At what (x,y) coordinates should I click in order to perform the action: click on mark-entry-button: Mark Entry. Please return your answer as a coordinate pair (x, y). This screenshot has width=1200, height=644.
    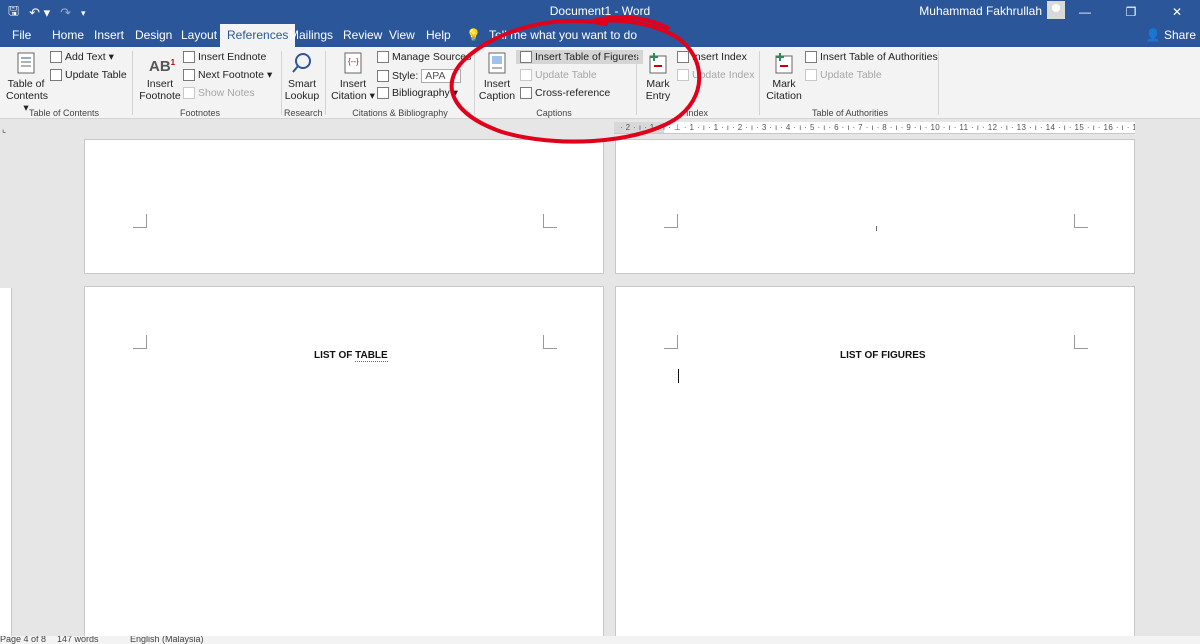
    Looking at the image, I should click on (658, 77).